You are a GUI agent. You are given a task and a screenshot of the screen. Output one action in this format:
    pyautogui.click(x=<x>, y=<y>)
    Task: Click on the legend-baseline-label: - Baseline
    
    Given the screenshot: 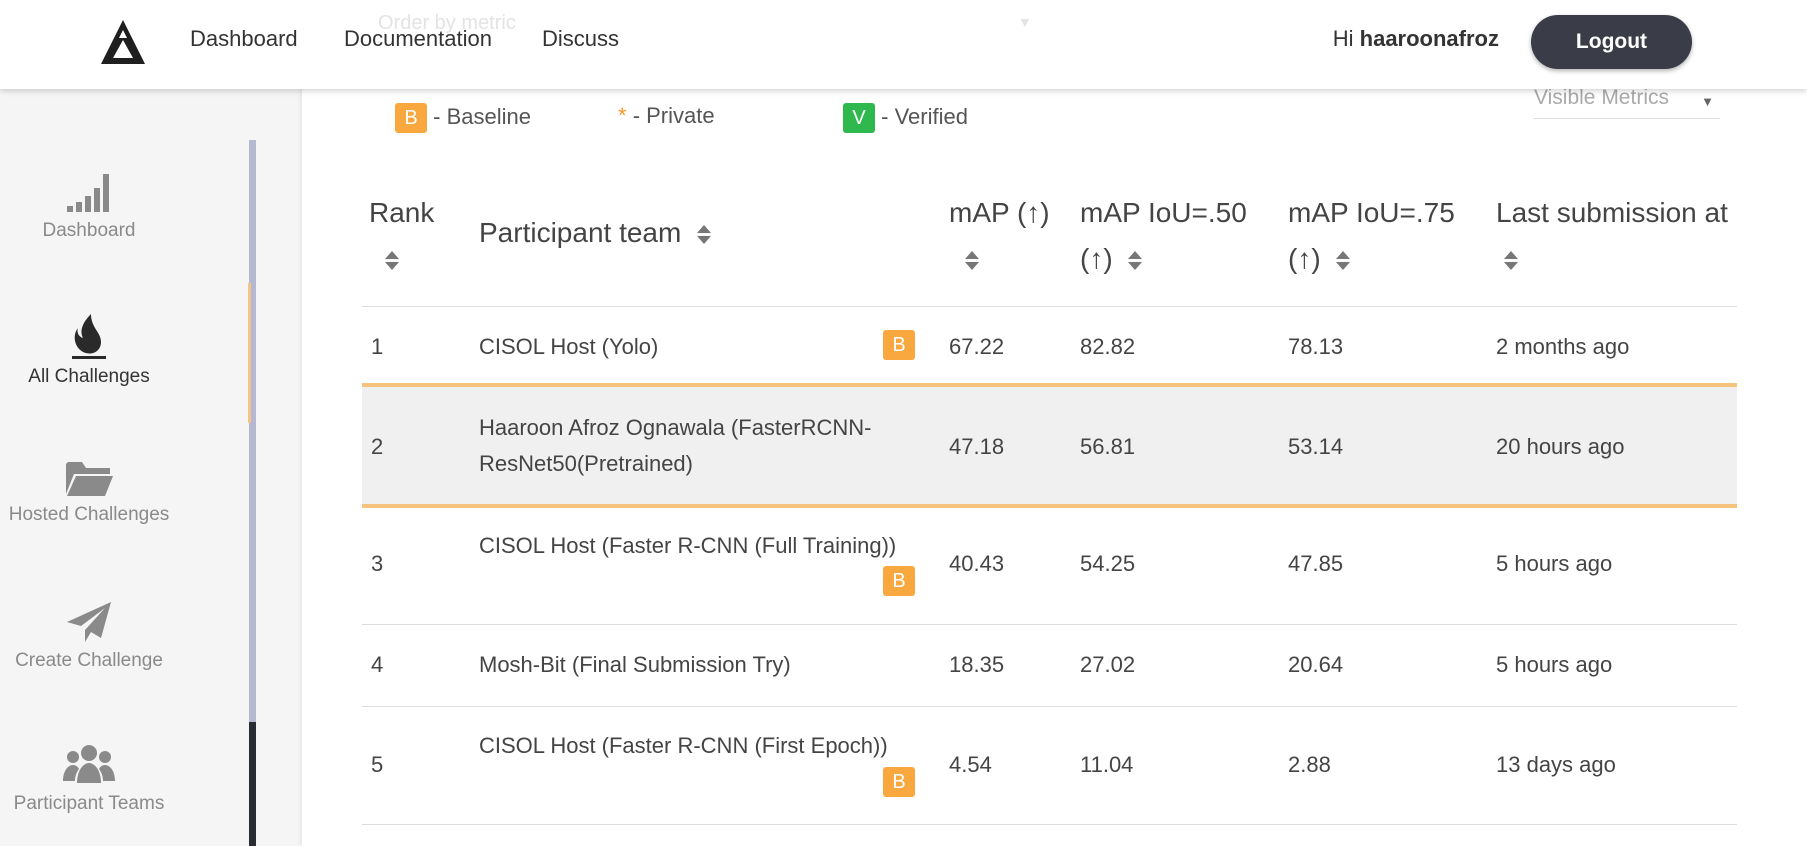 What is the action you would take?
    pyautogui.click(x=482, y=116)
    